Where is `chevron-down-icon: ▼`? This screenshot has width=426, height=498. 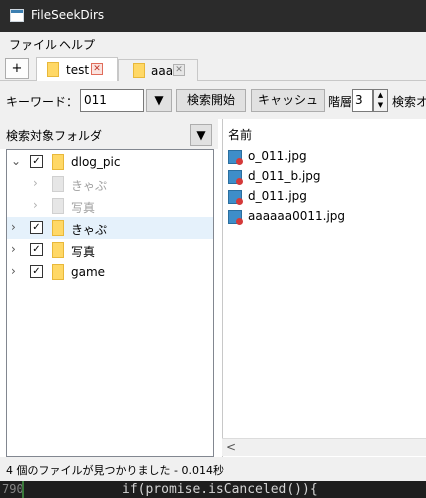 chevron-down-icon: ▼ is located at coordinates (380, 105).